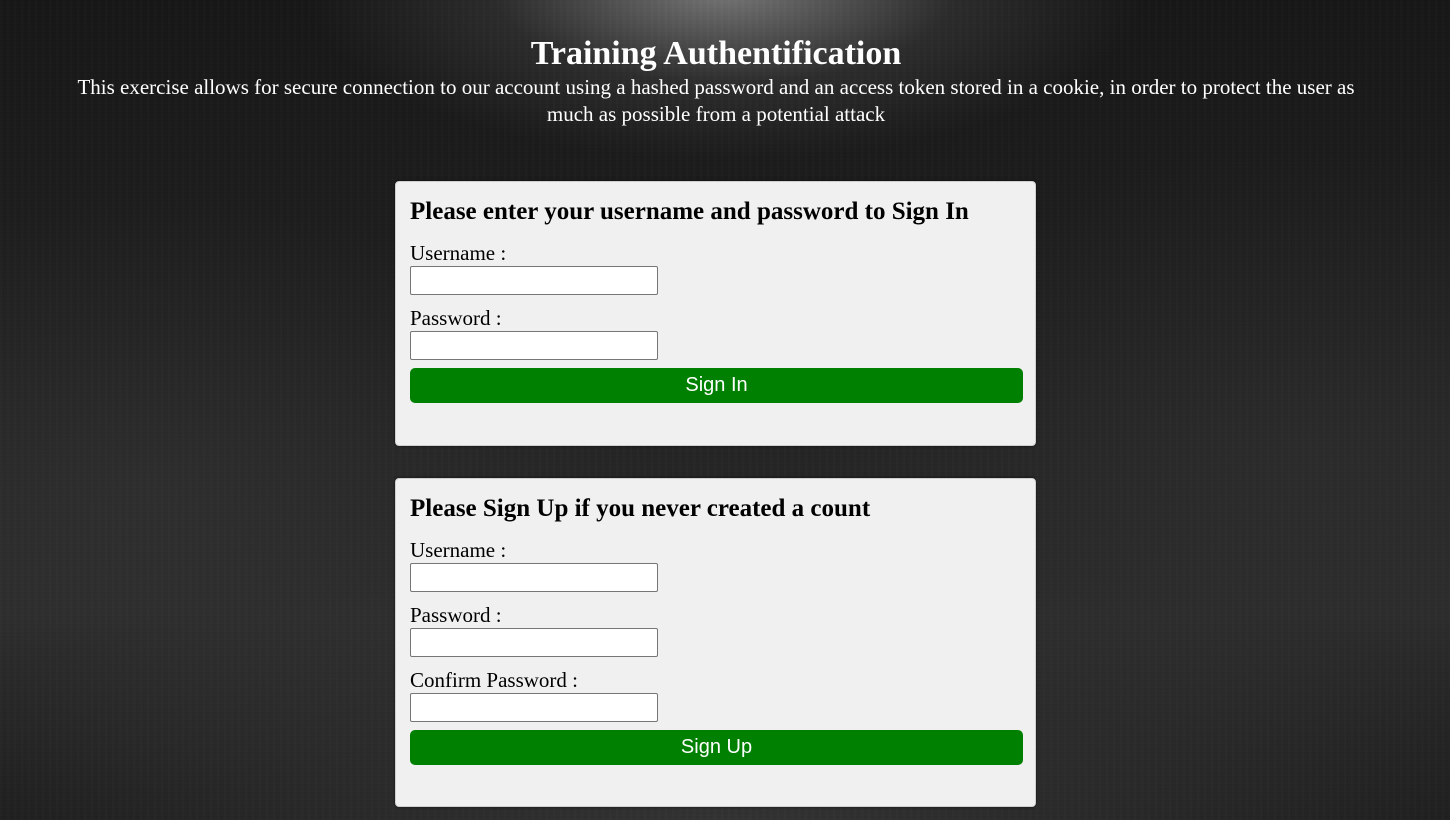  Describe the element at coordinates (458, 550) in the screenshot. I see `signup-username-label: Username :` at that location.